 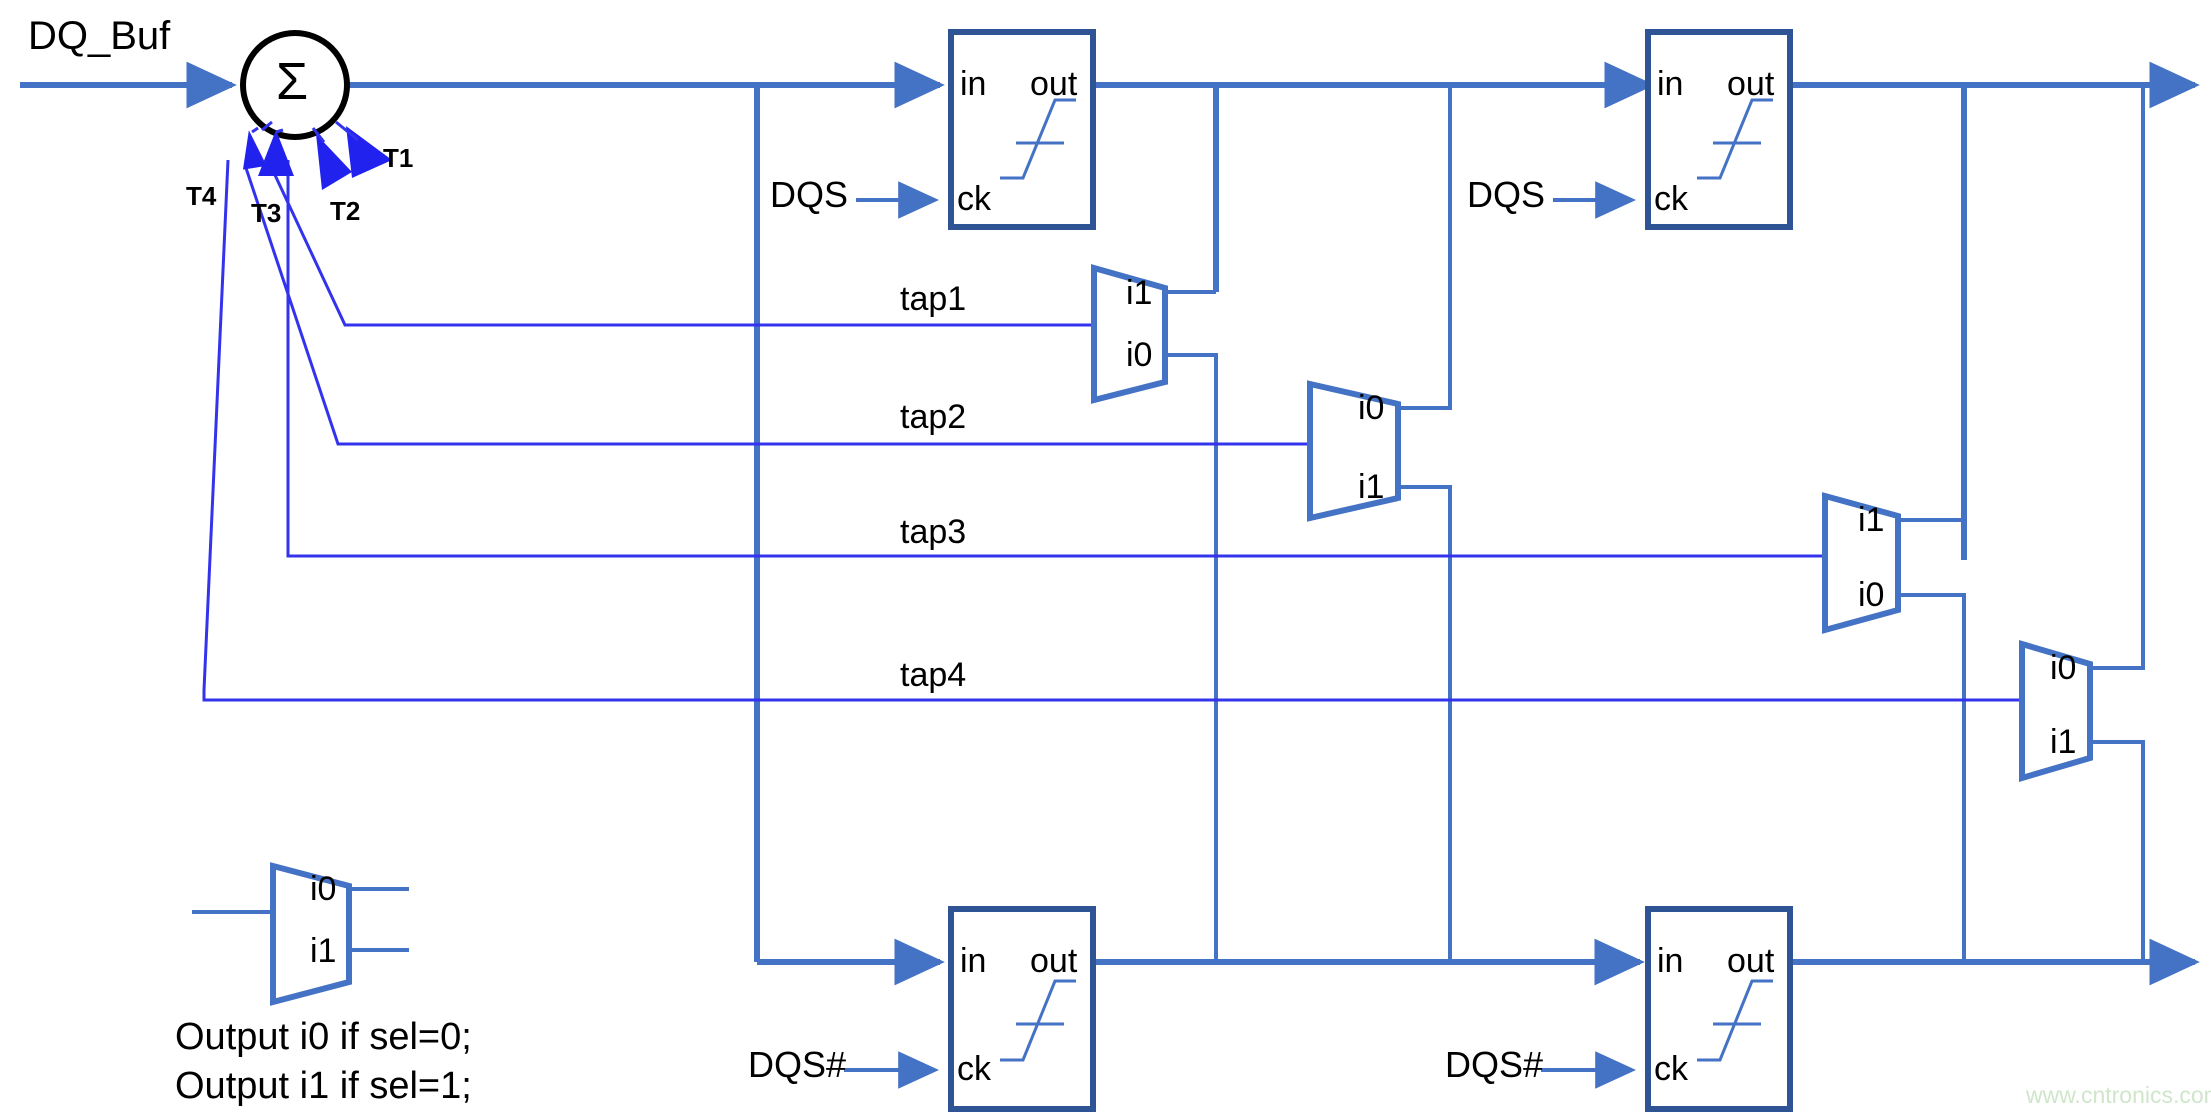 I want to click on mux-tap4-bottom-port: i1, so click(x=2063, y=742).